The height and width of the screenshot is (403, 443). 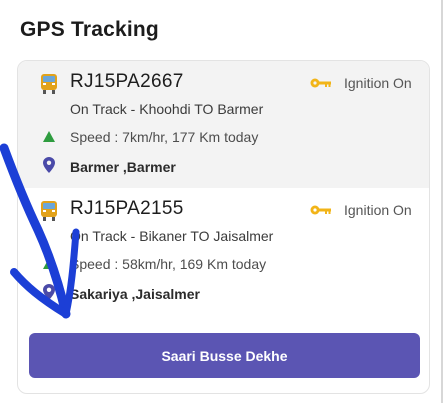 What do you see at coordinates (224, 355) in the screenshot?
I see `view-all-buses-button: Saari Busse Dekhe` at bounding box center [224, 355].